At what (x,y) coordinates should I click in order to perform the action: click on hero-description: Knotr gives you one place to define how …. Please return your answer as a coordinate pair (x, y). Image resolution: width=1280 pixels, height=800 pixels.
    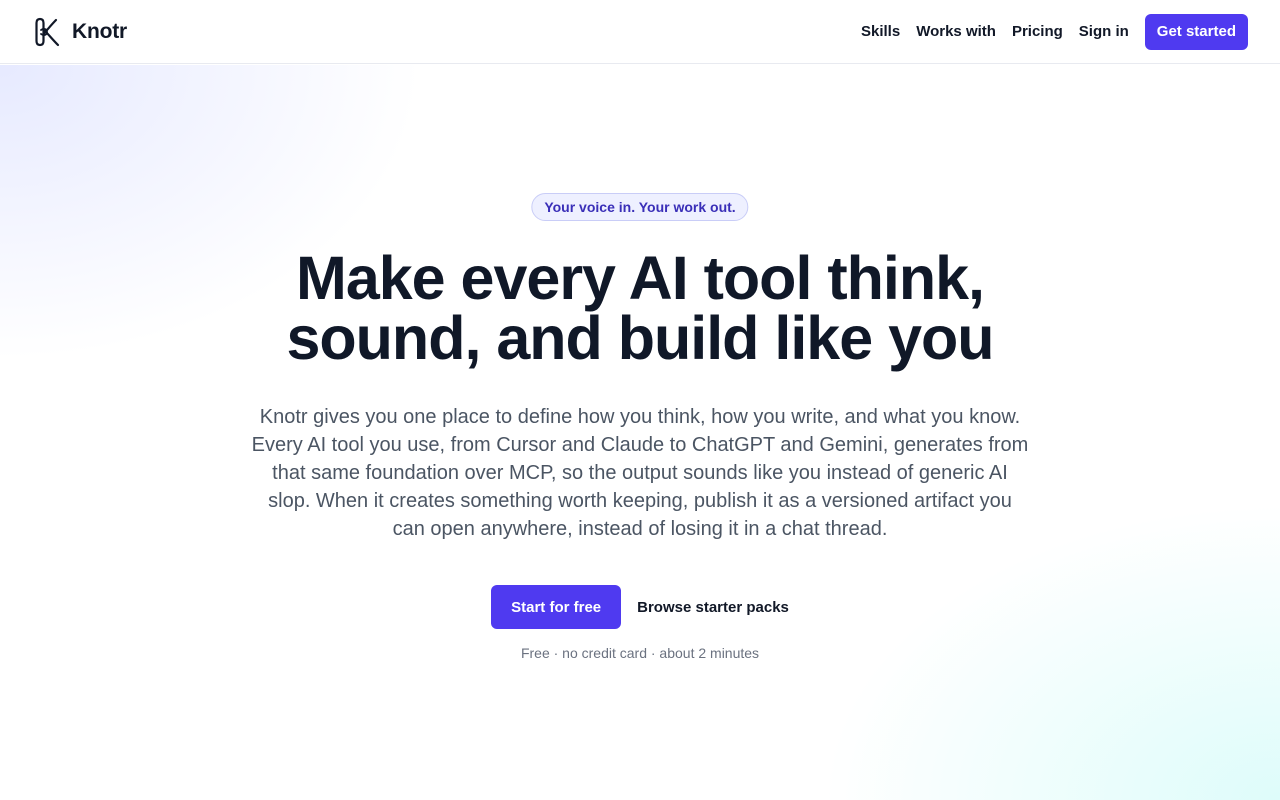
    Looking at the image, I should click on (640, 473).